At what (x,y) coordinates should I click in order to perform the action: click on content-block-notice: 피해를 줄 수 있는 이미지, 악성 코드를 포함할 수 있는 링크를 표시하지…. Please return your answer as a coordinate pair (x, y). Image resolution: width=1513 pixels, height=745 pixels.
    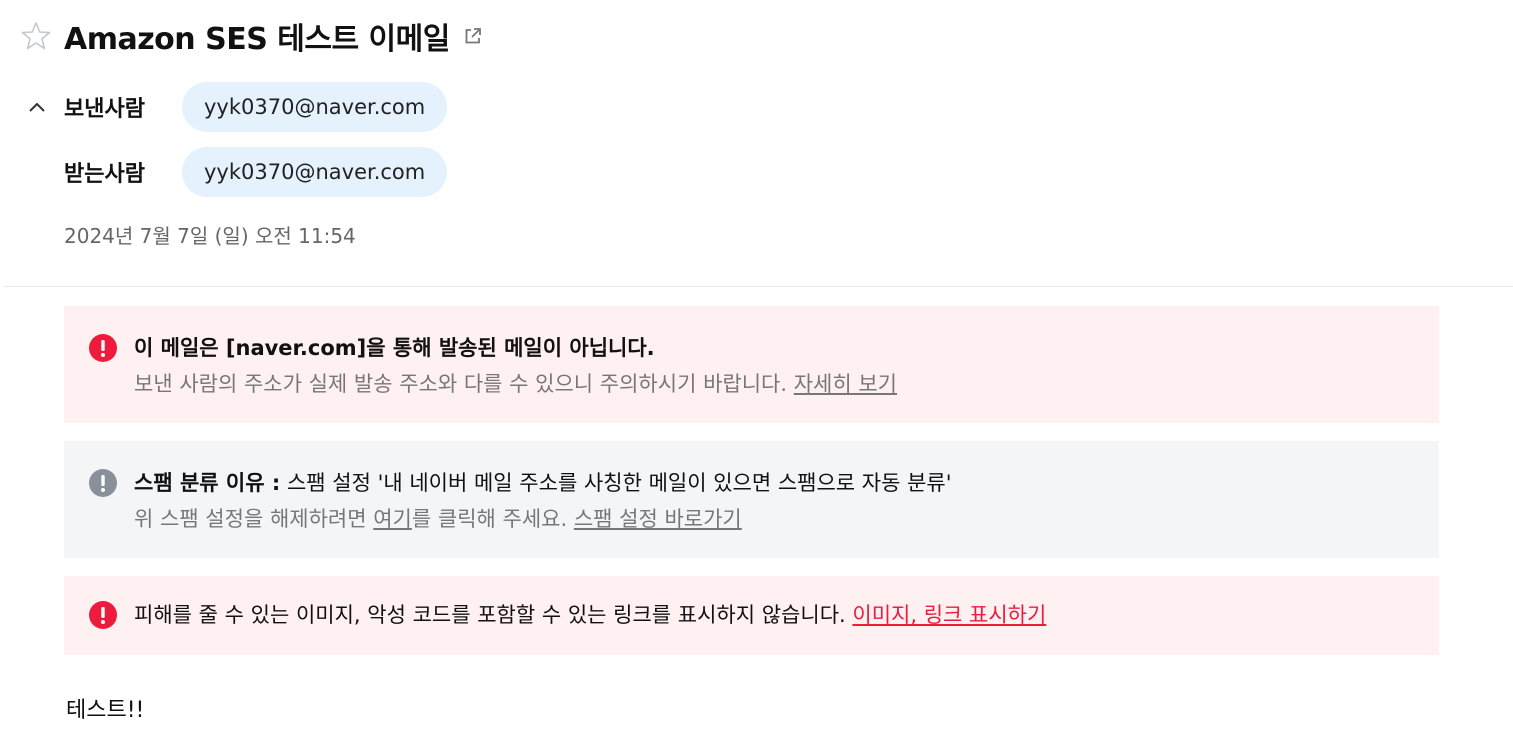
    Looking at the image, I should click on (751, 615).